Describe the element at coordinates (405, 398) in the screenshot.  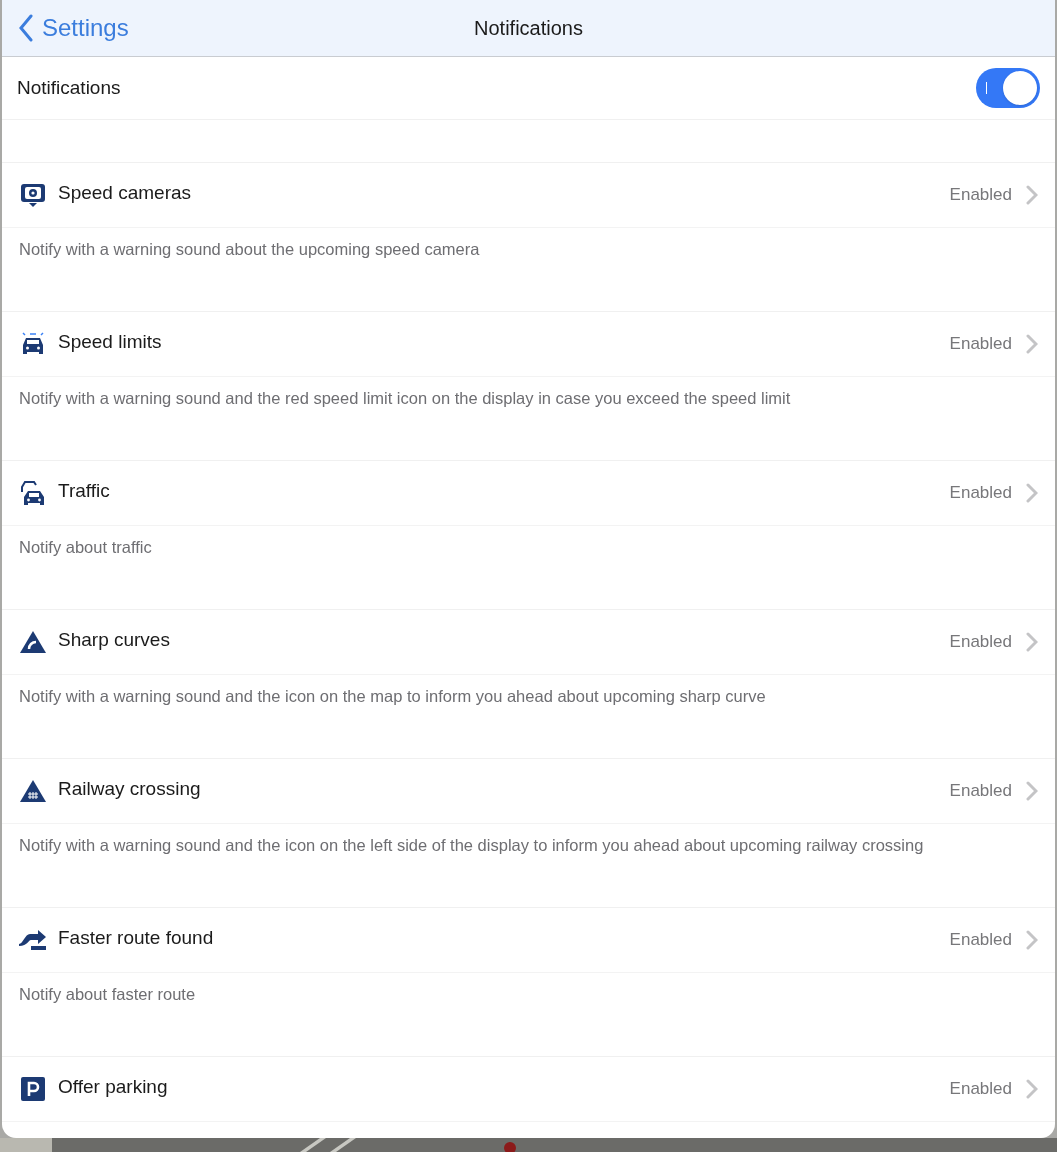
I see `setting-description: Notify with a warning sound and the red speed limit icon on the display in case you exceed the speed limit` at that location.